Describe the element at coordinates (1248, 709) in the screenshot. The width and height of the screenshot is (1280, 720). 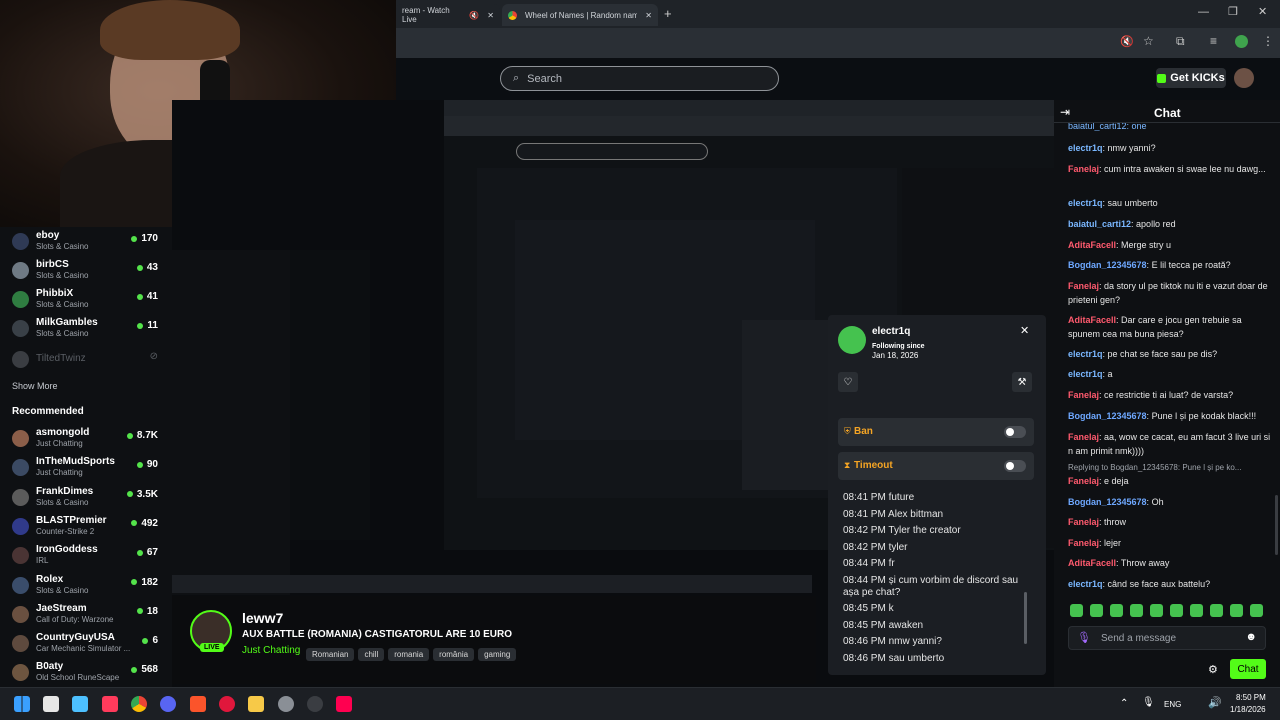
I see `clock-date: 1/18/2026` at that location.